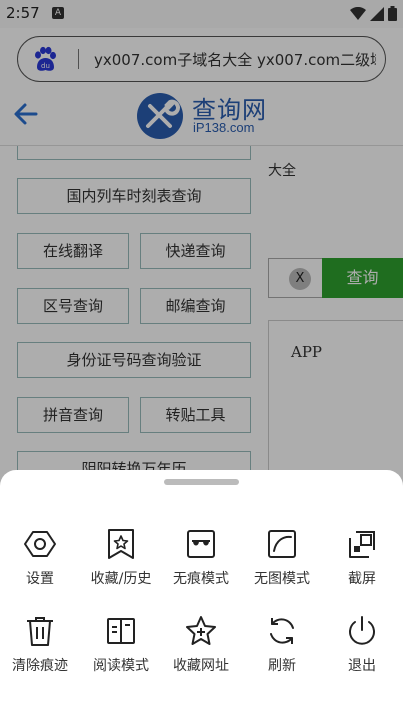 The image size is (403, 716). What do you see at coordinates (201, 579) in the screenshot?
I see `menu-label: 无痕模式` at bounding box center [201, 579].